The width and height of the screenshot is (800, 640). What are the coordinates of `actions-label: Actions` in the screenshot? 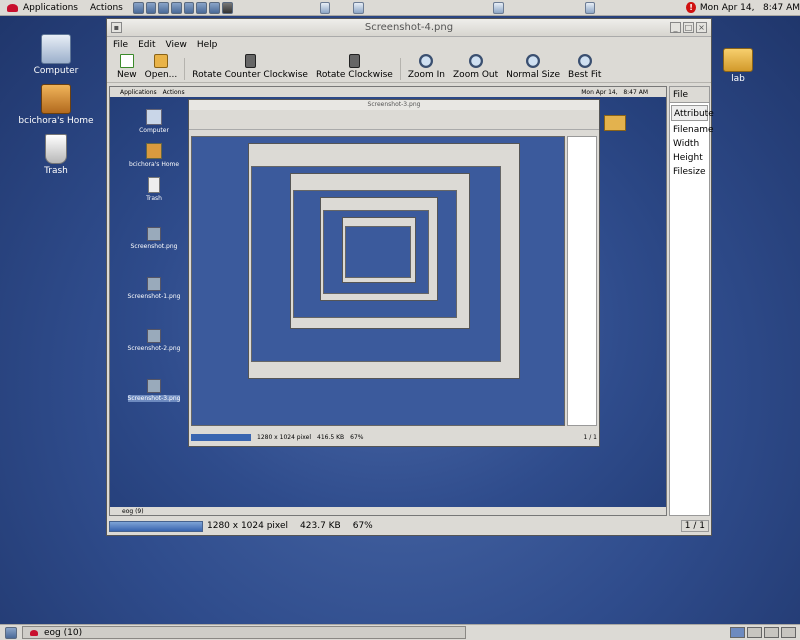 It's located at (106, 7).